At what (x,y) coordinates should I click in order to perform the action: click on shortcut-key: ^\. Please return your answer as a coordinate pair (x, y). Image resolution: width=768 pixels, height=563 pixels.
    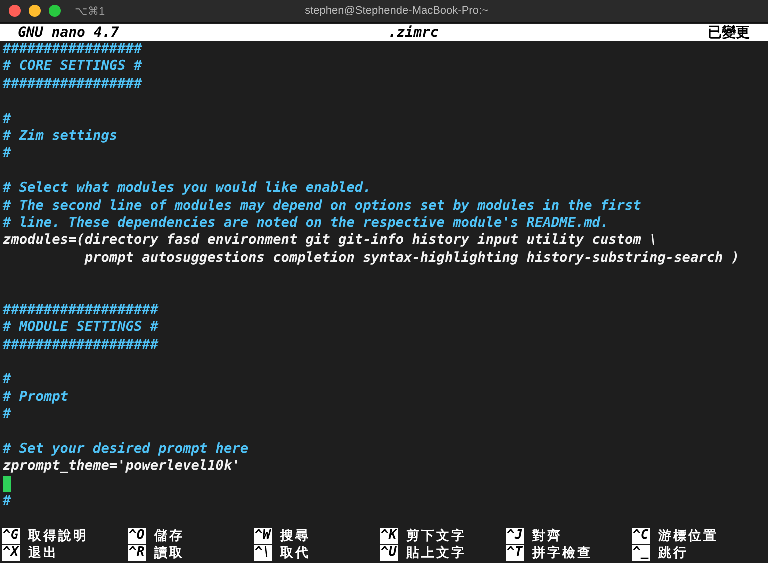
    Looking at the image, I should click on (263, 552).